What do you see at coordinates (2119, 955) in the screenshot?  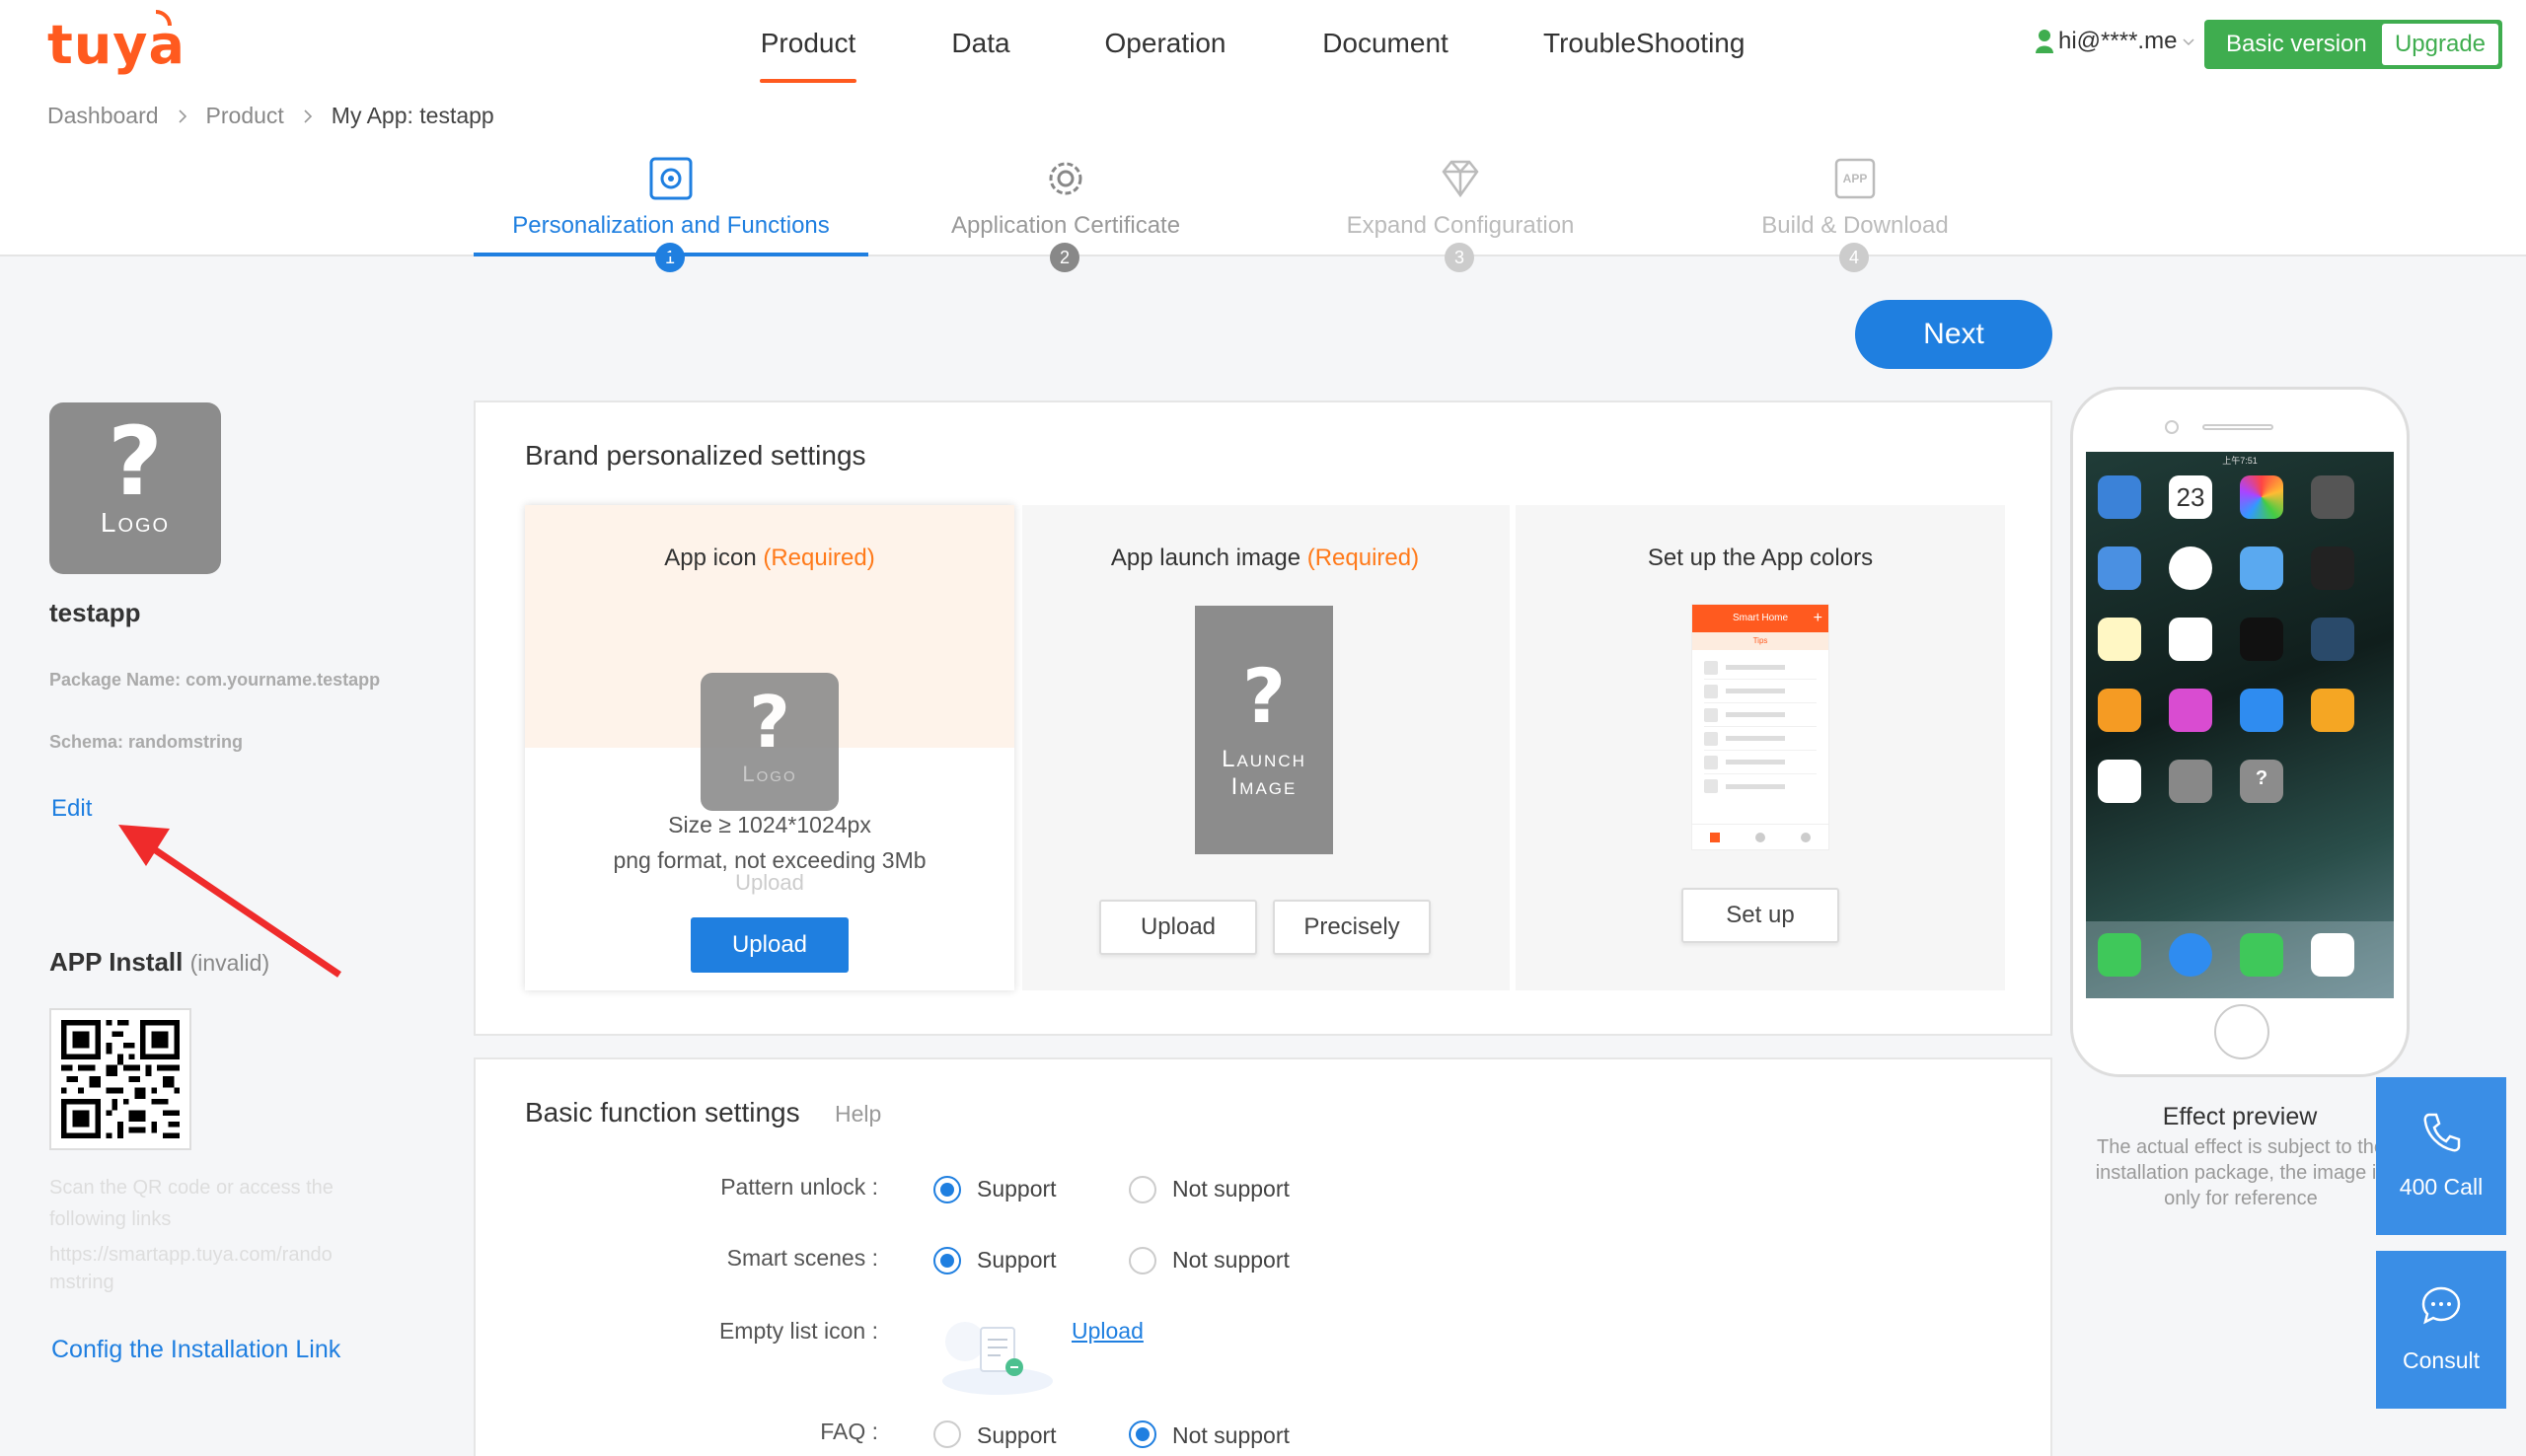 I see `phone-app-icon` at bounding box center [2119, 955].